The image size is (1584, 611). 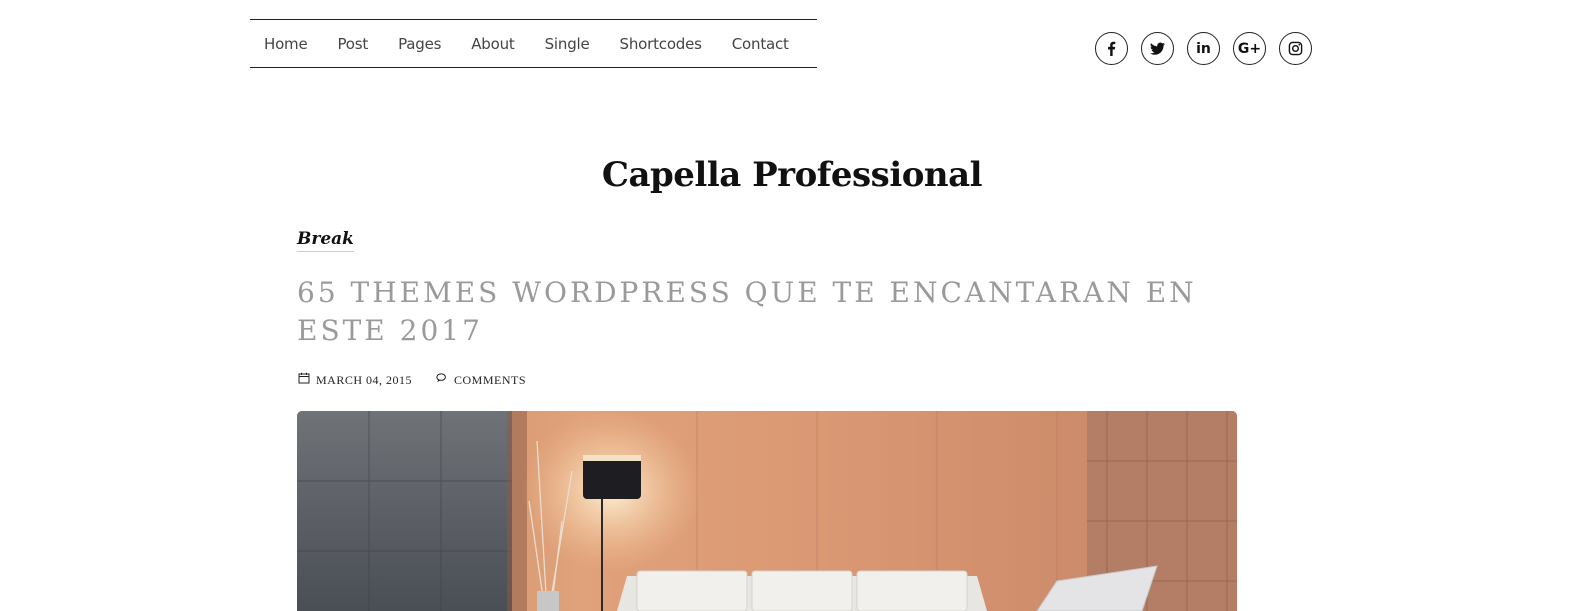 I want to click on nav-item-post: Post, so click(x=353, y=44).